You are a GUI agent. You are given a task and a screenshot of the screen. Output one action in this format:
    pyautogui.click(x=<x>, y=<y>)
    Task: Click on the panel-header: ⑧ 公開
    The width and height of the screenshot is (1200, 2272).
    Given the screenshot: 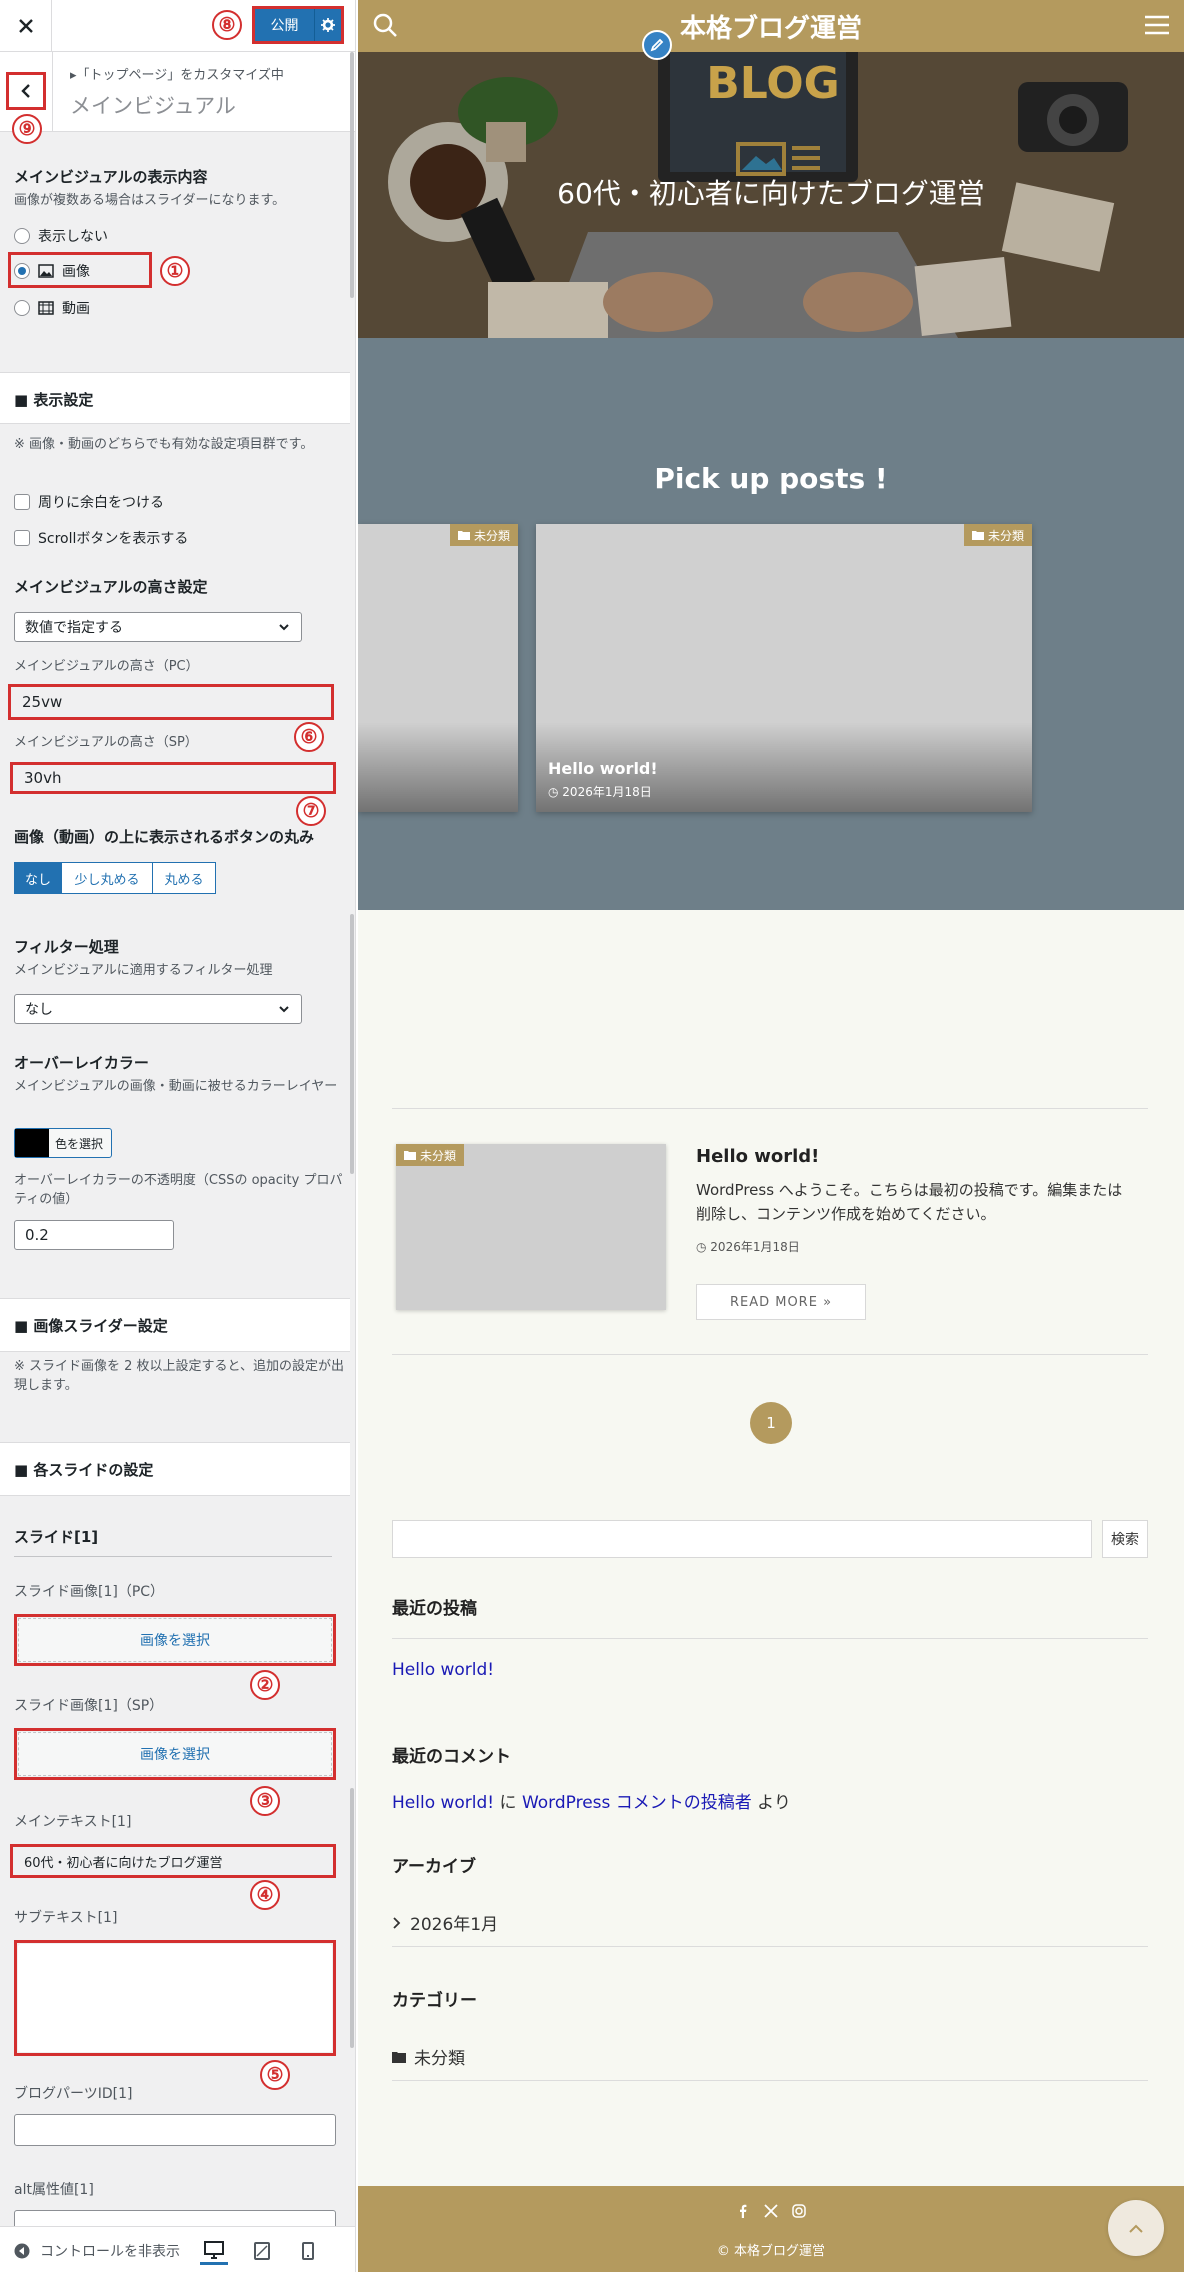 What is the action you would take?
    pyautogui.click(x=177, y=26)
    